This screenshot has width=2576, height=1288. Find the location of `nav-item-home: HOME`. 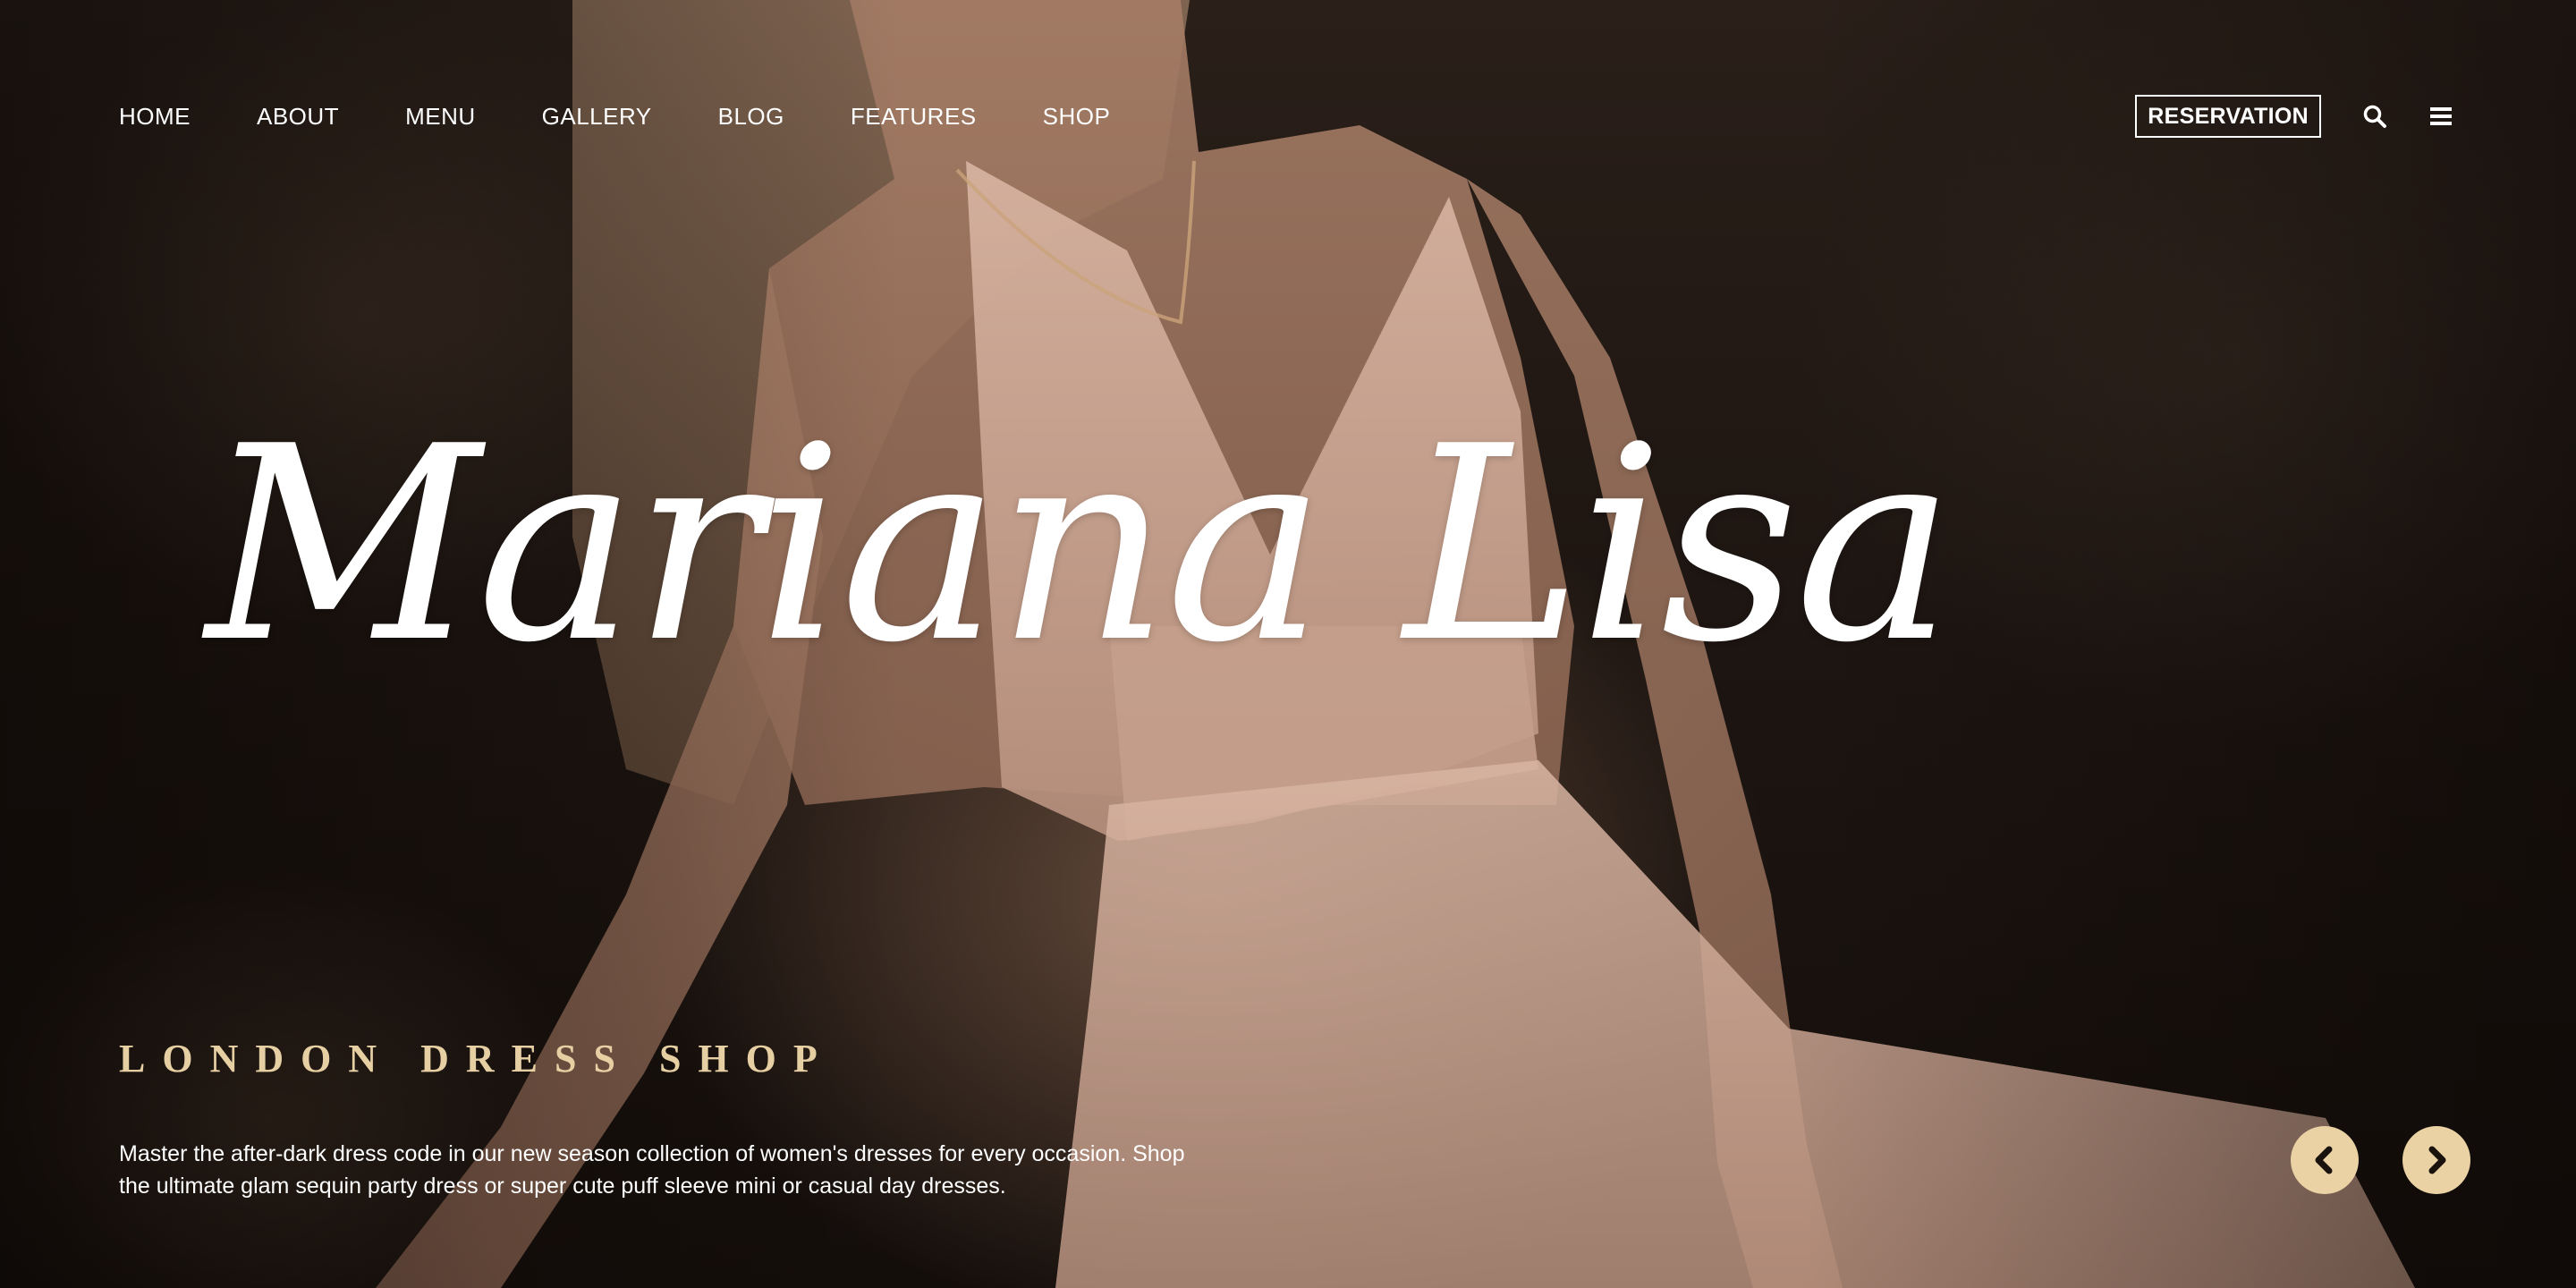

nav-item-home: HOME is located at coordinates (155, 116).